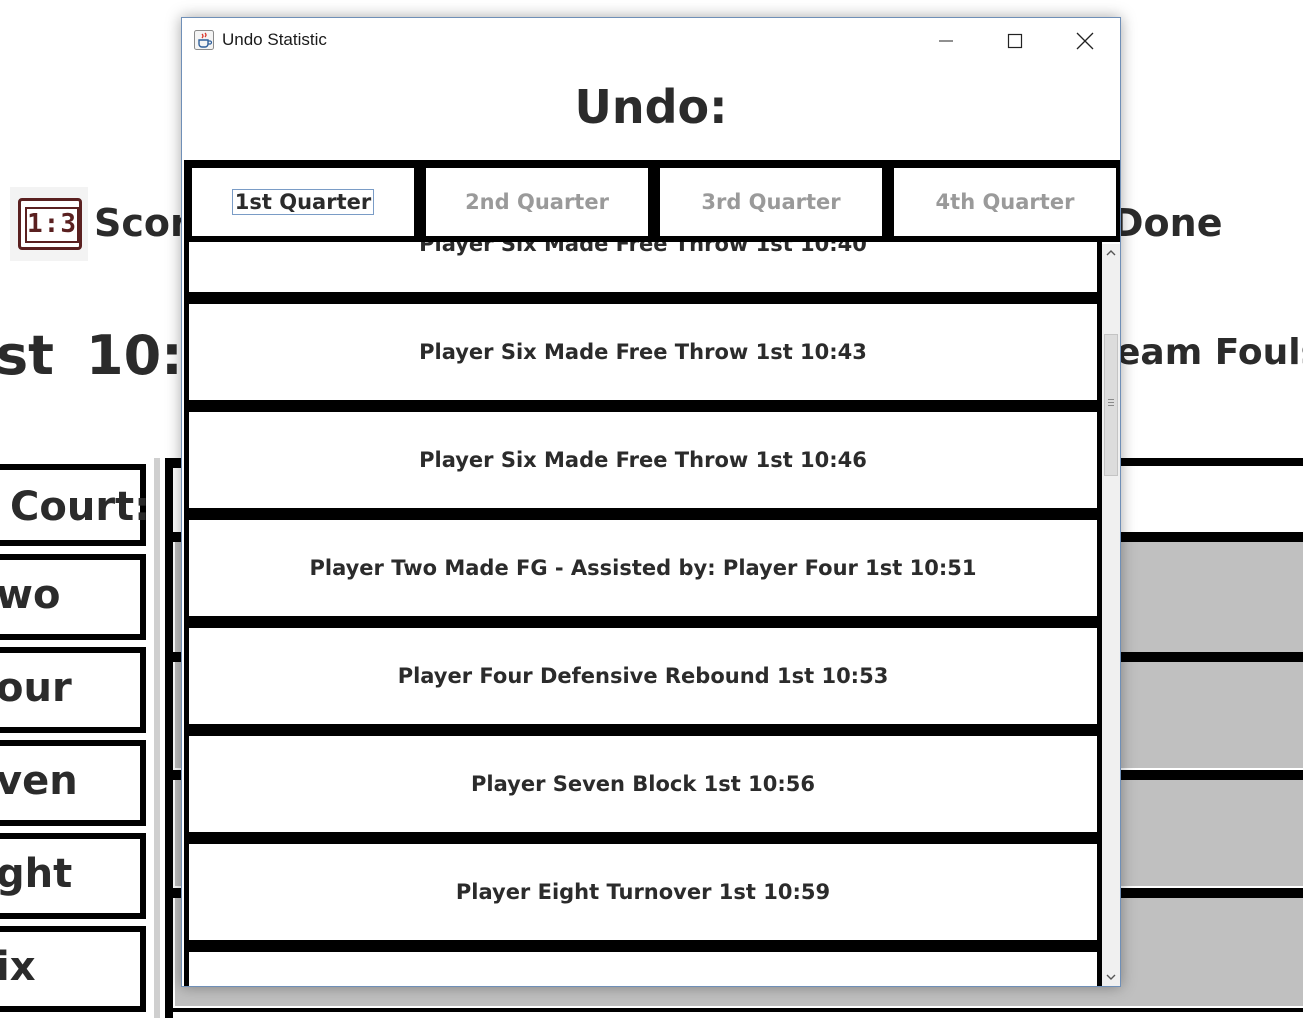 This screenshot has height=1018, width=1303. What do you see at coordinates (39, 781) in the screenshot?
I see `player-label: ven` at bounding box center [39, 781].